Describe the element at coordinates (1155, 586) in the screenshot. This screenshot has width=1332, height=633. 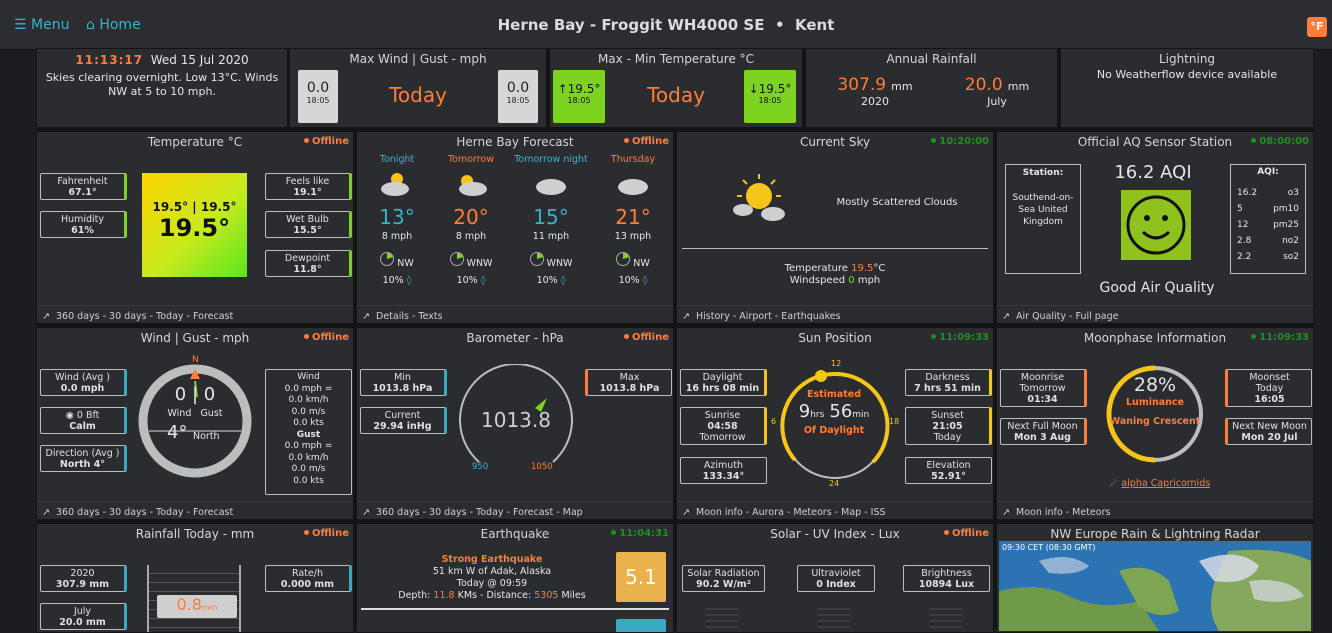
I see `radar-map: 09:30 CET (08:30 GMT)` at that location.